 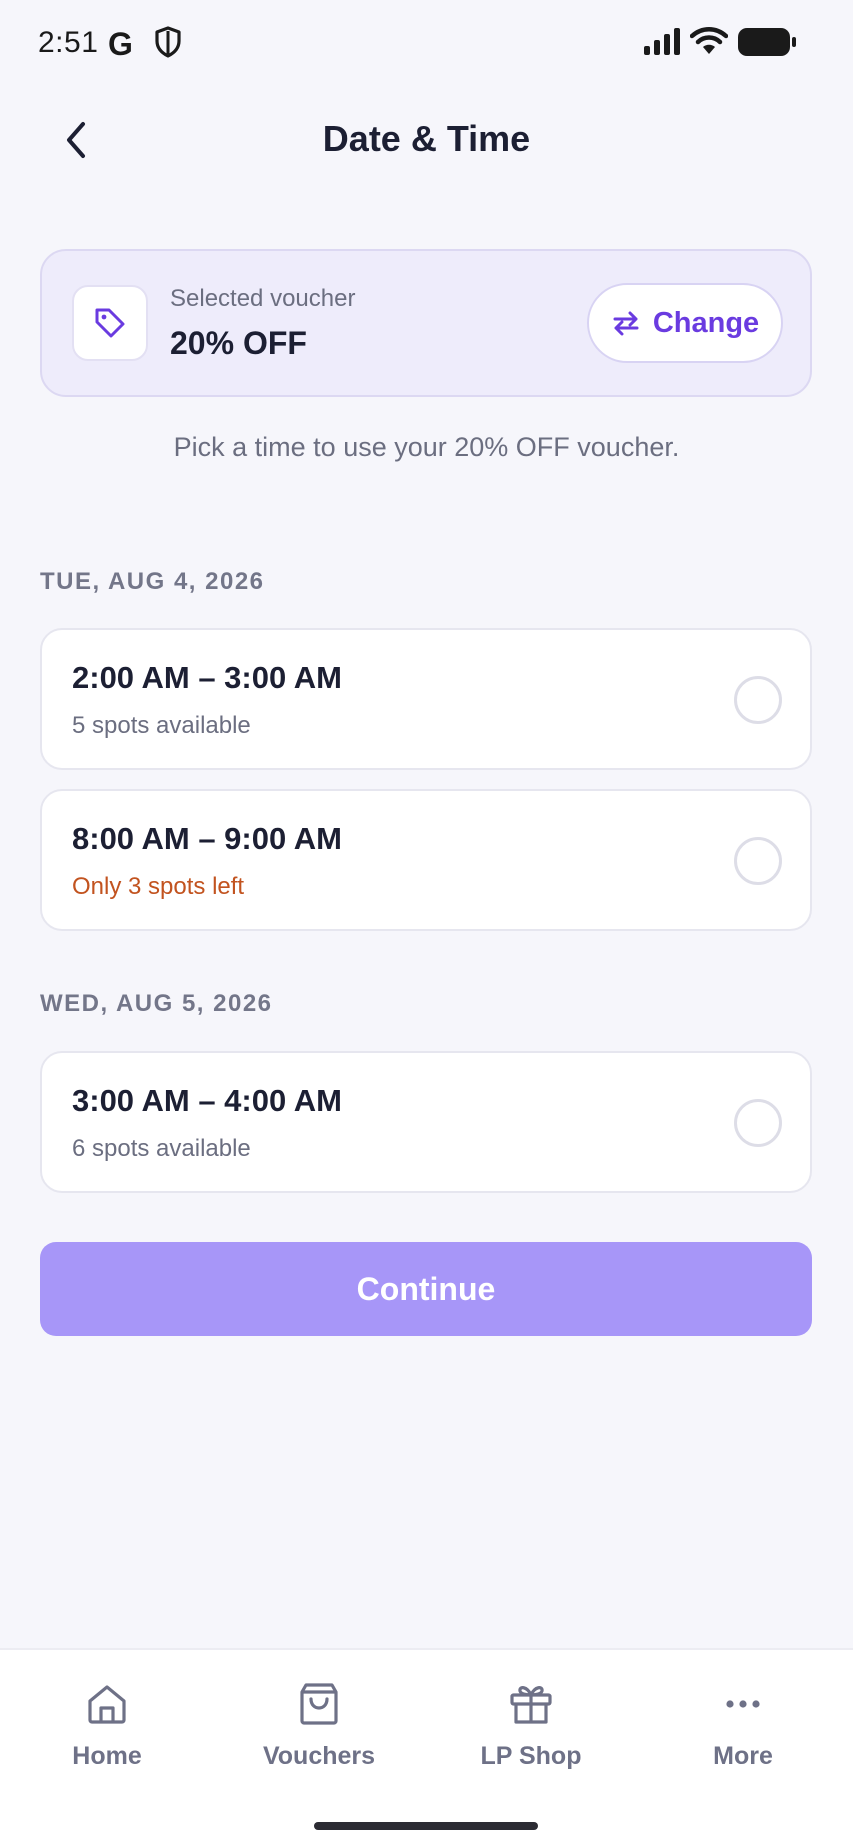 I want to click on tag-icon, so click(x=110, y=323).